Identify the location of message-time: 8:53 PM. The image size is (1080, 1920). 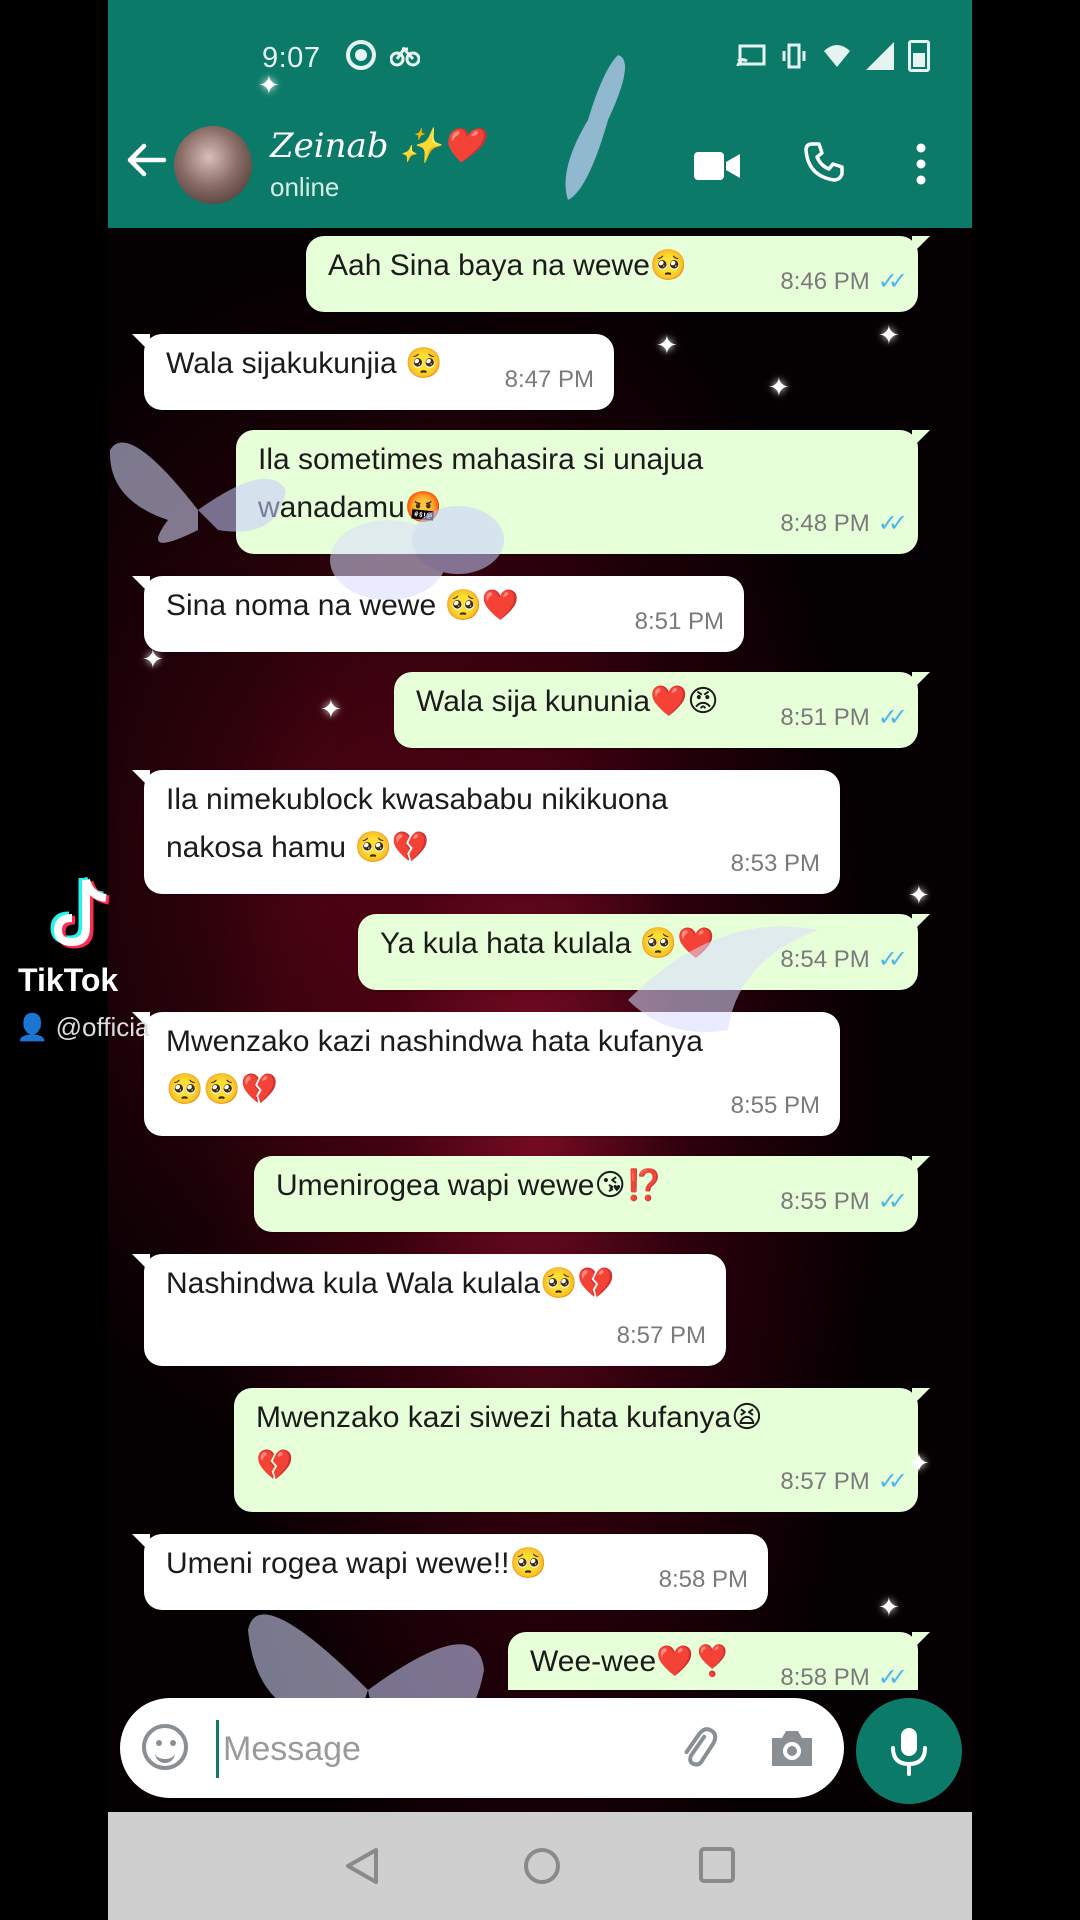
(775, 863).